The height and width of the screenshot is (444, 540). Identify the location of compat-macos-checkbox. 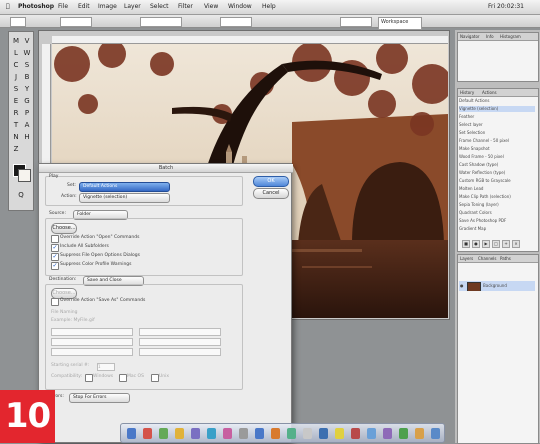
(123, 378).